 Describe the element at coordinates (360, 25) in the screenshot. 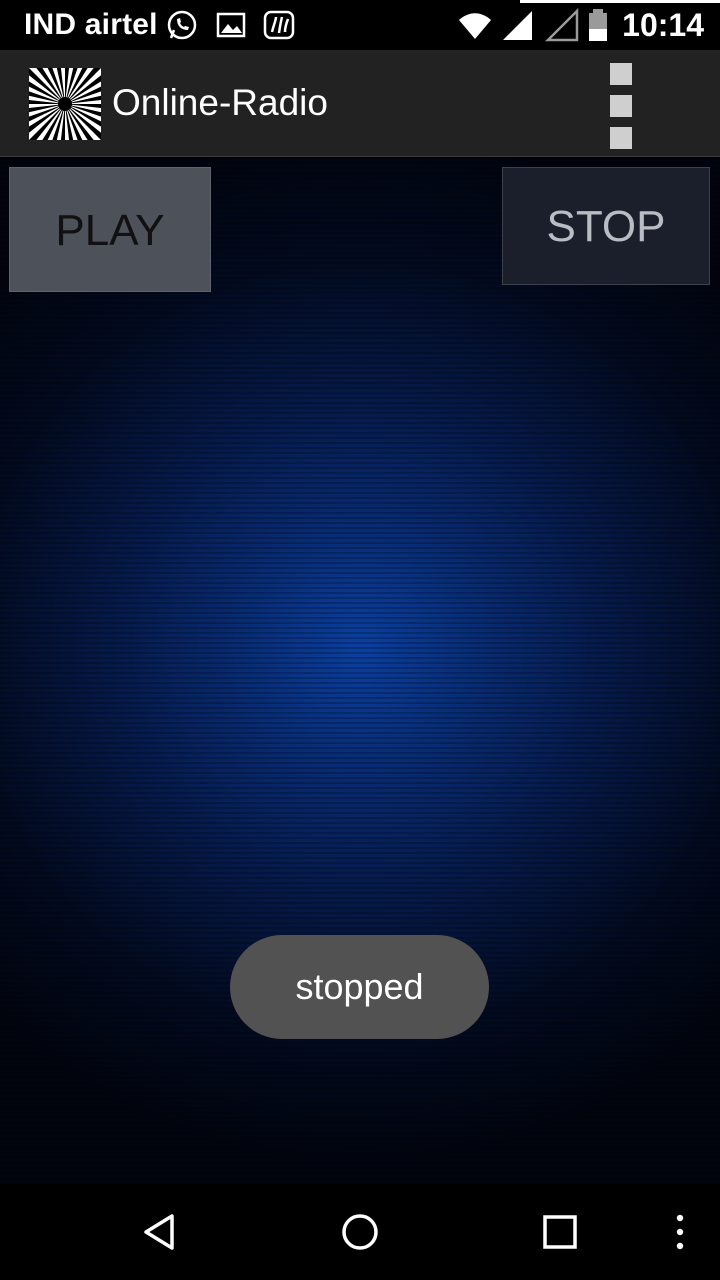

I see `status-bar: IND airtel 10:14` at that location.